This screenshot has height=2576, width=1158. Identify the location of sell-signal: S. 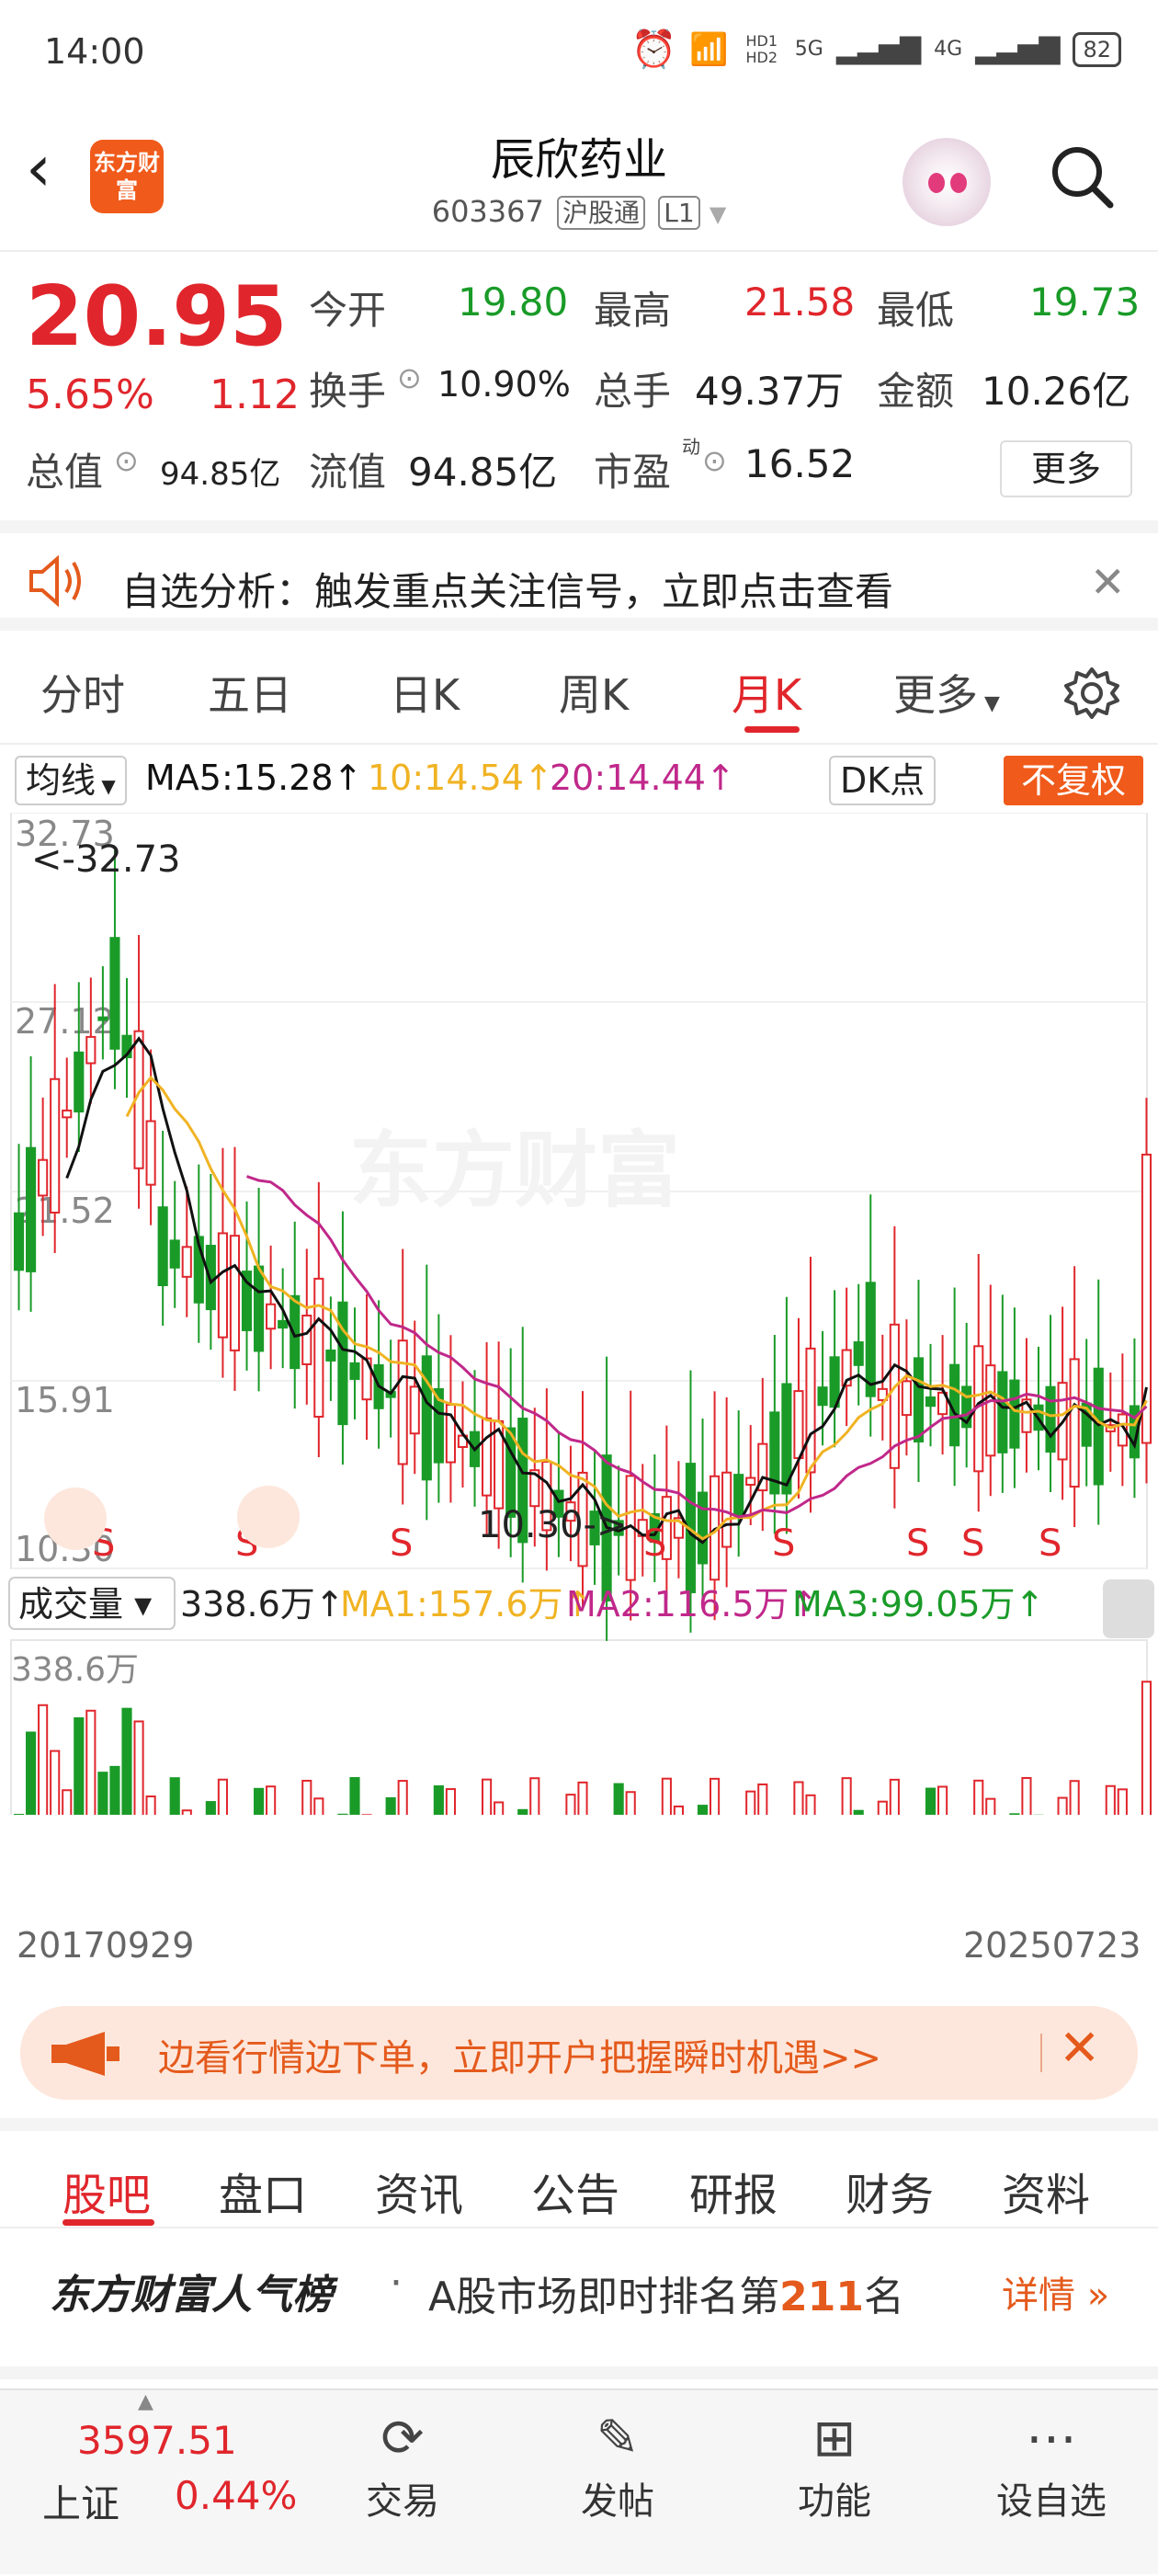
(973, 1543).